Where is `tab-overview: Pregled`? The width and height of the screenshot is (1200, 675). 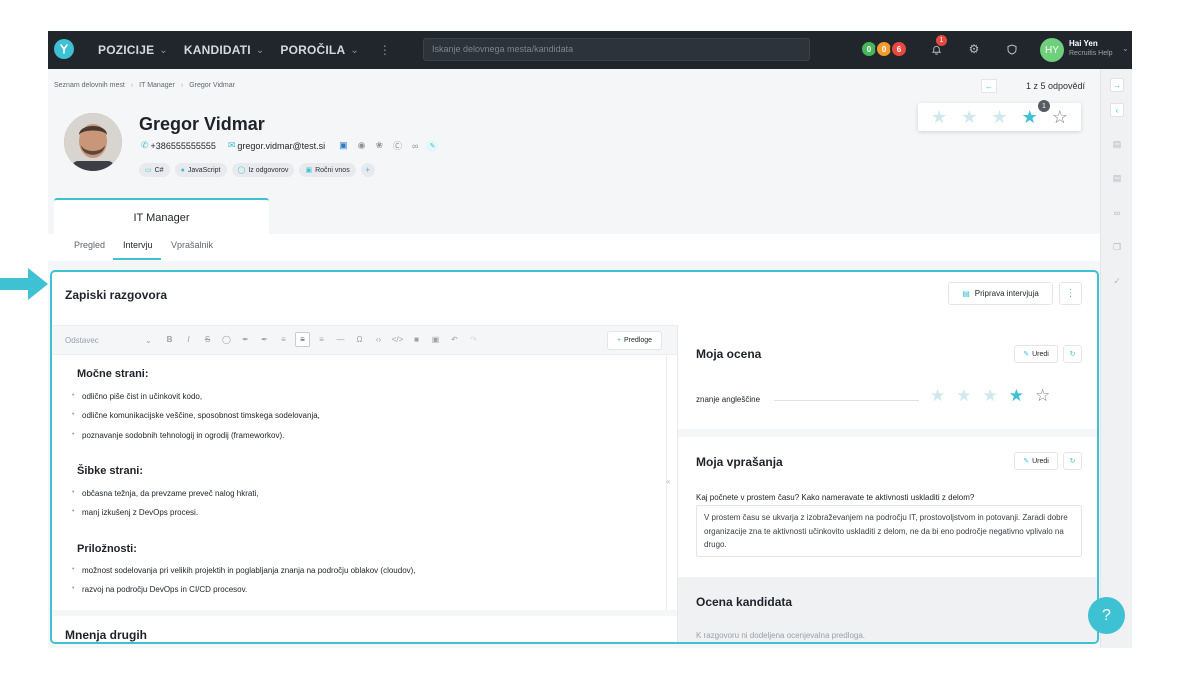 tab-overview: Pregled is located at coordinates (89, 245).